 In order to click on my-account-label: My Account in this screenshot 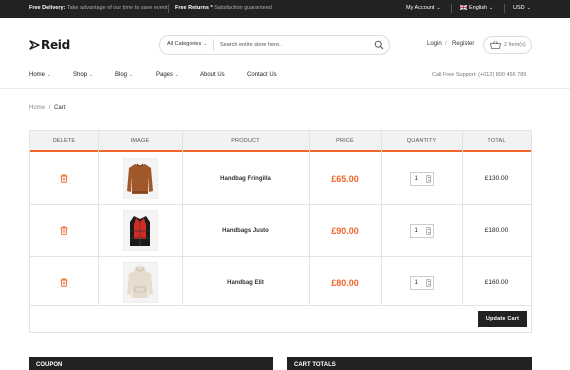, I will do `click(420, 8)`.